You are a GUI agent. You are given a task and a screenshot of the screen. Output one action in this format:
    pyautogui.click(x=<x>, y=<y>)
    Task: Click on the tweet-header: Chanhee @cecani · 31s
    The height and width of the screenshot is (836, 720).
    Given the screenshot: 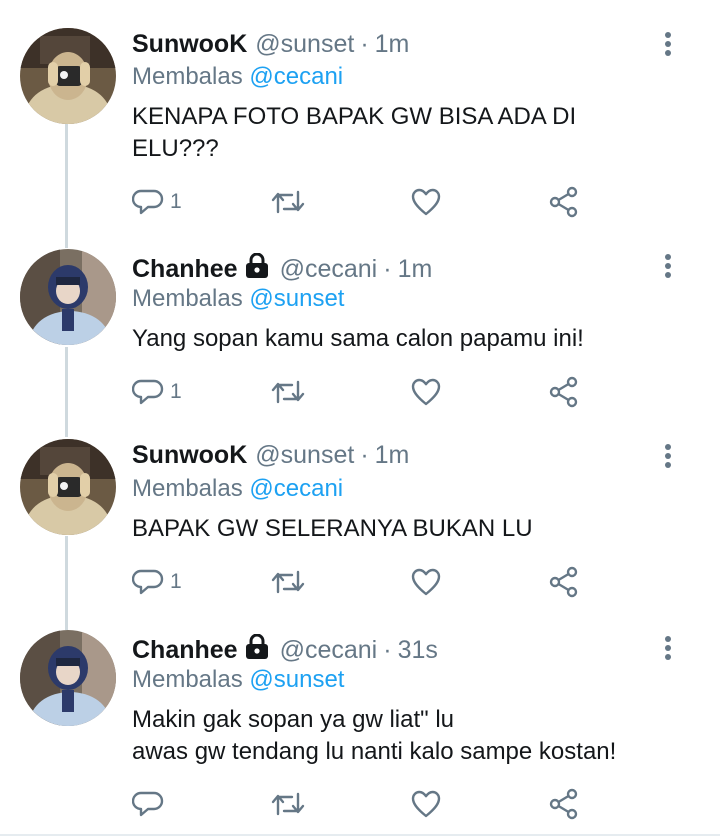 What is the action you would take?
    pyautogui.click(x=285, y=650)
    